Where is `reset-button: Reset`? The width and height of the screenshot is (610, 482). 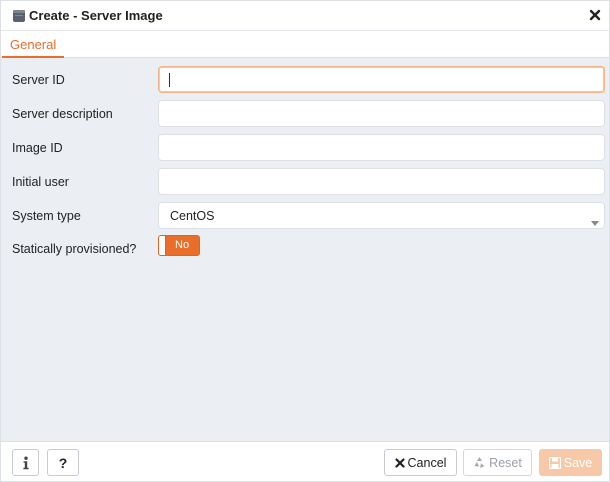 reset-button: Reset is located at coordinates (497, 462).